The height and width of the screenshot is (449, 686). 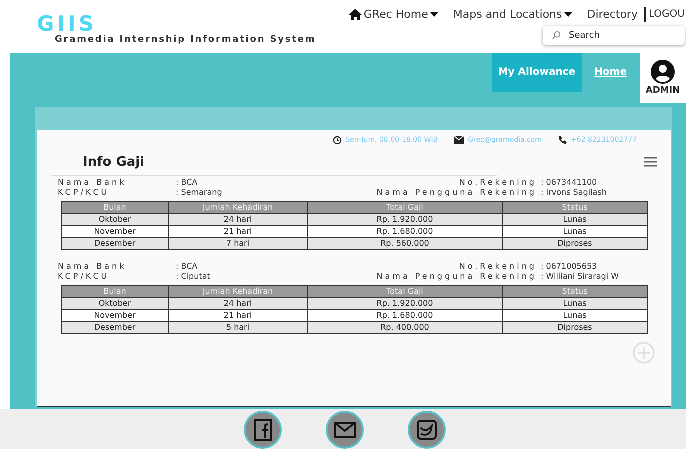 I want to click on logout-link: LOGOU, so click(x=666, y=14).